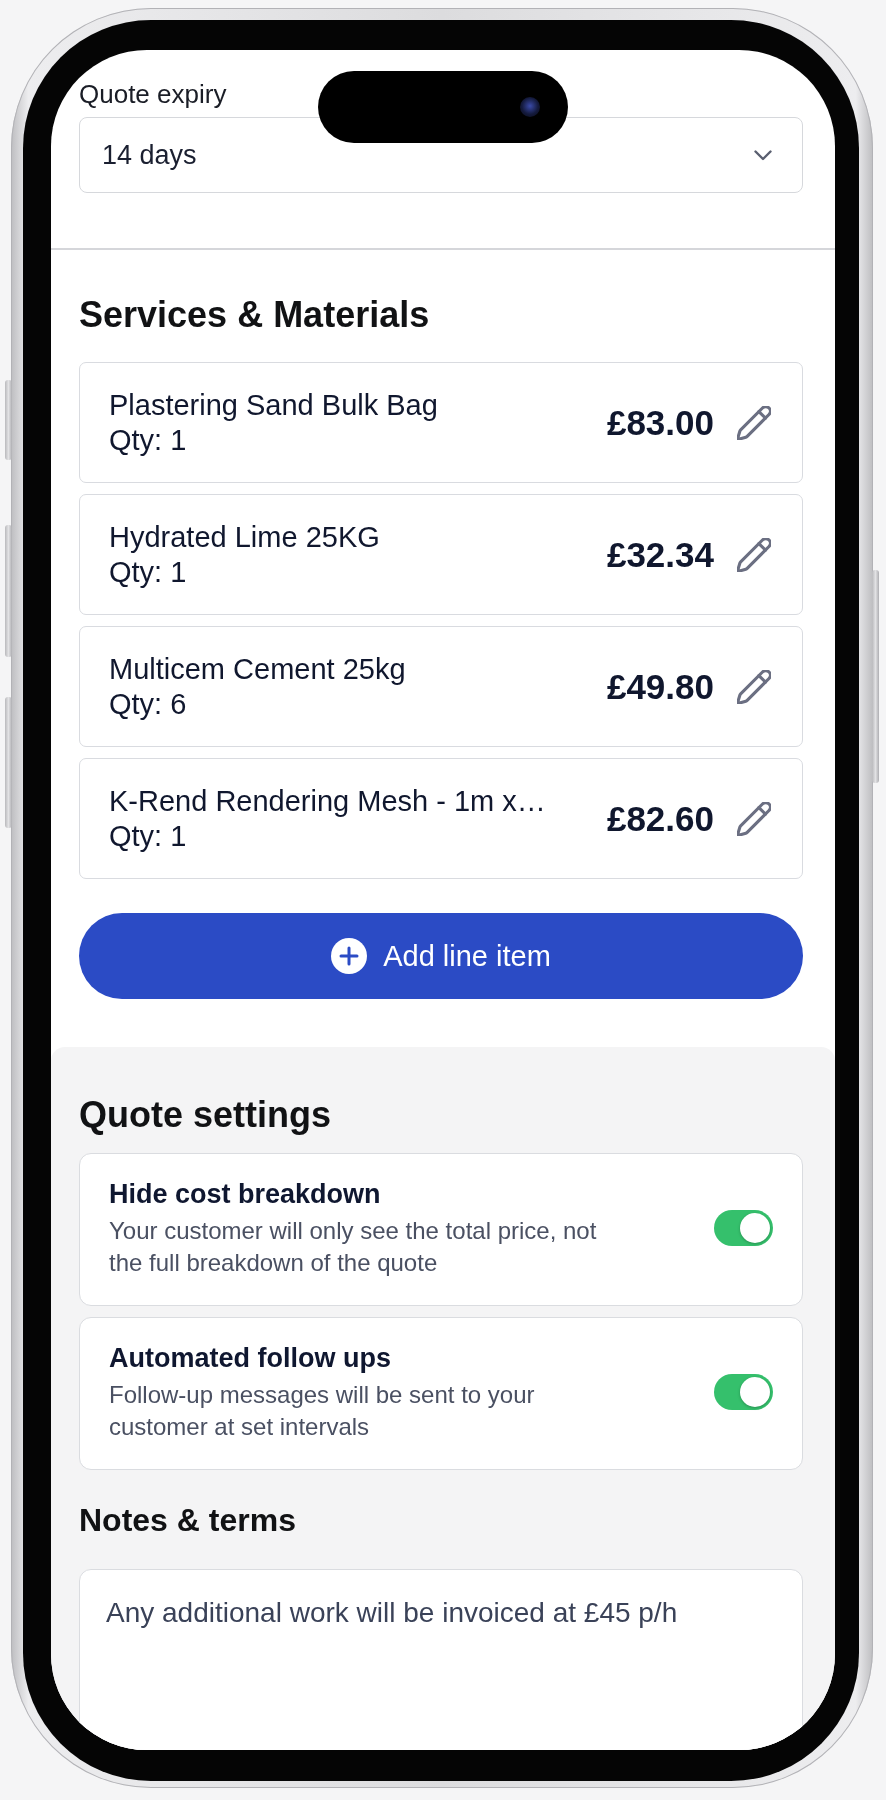 The image size is (886, 1800). Describe the element at coordinates (349, 956) in the screenshot. I see `plus-circle-icon` at that location.